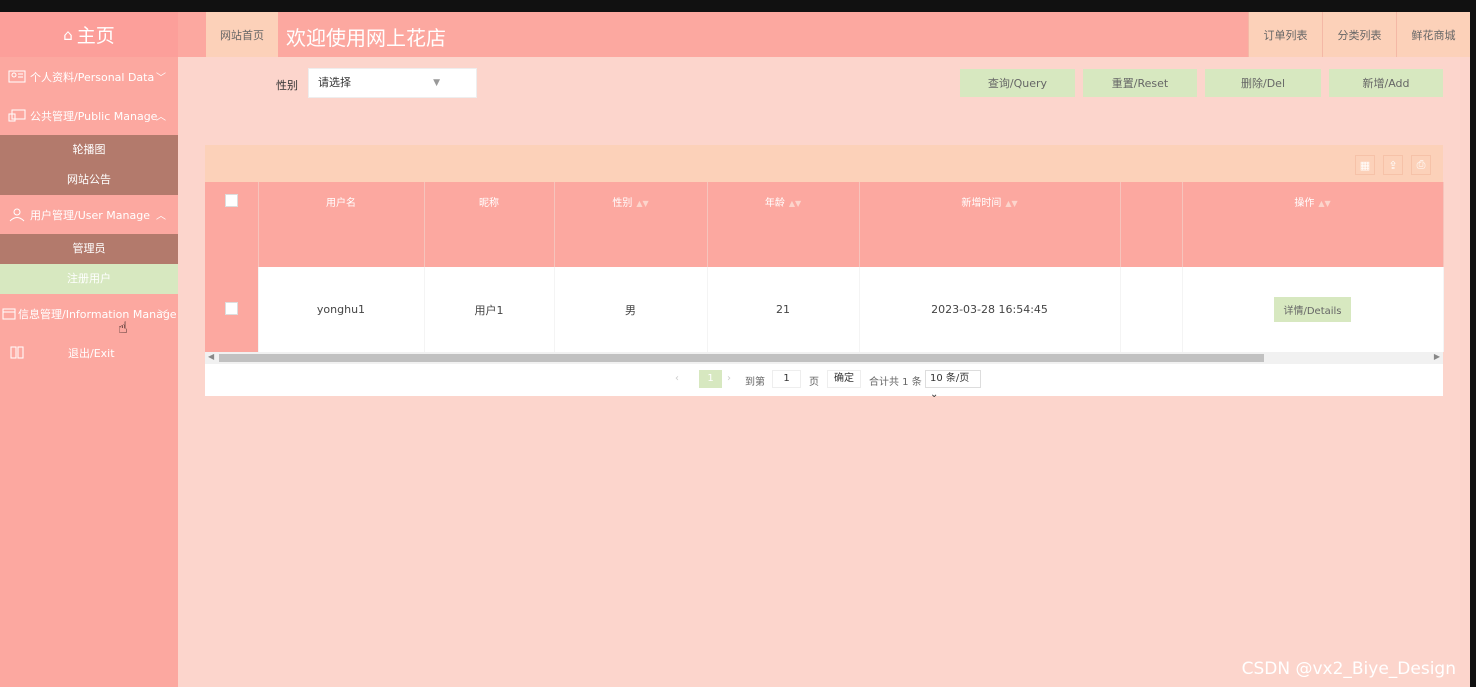  I want to click on add-button: 新增/Add, so click(1386, 83).